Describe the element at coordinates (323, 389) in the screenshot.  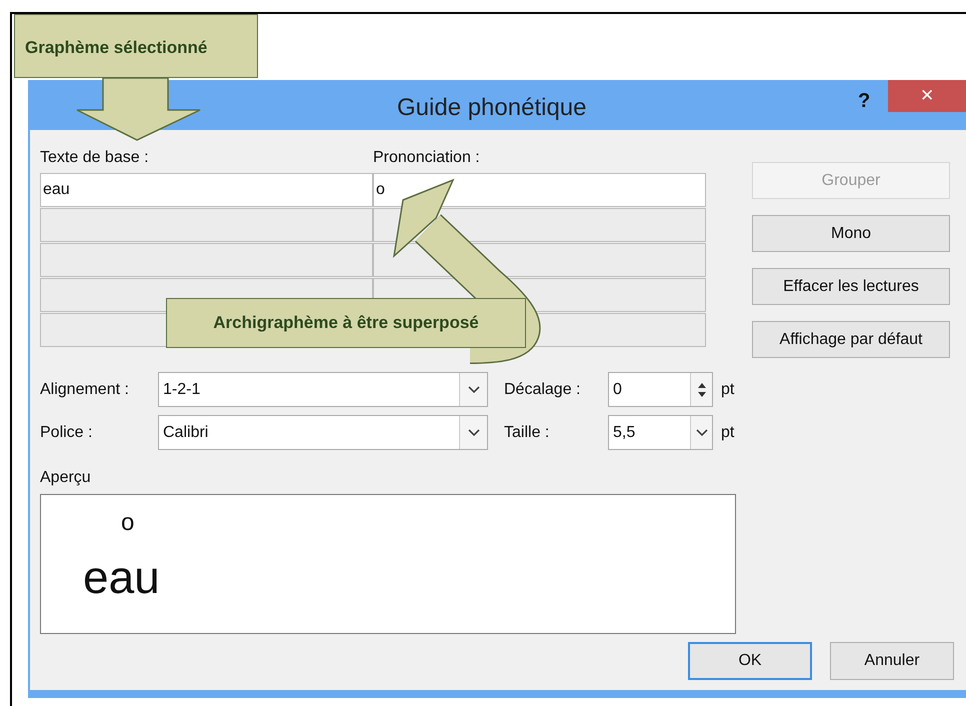
I see `dropdown-field: 1-2-1` at that location.